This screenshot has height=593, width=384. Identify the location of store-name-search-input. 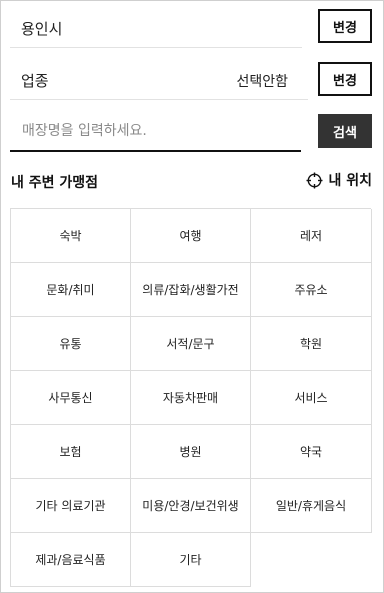
(155, 131).